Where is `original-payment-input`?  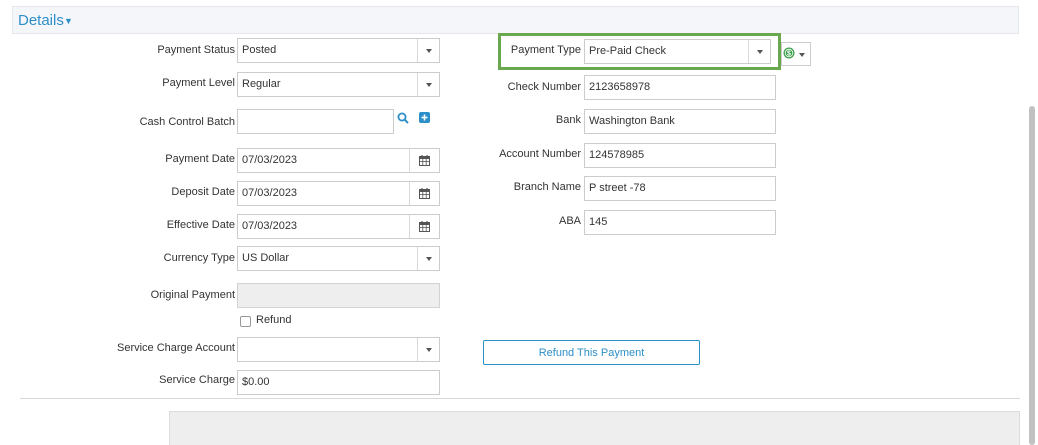 original-payment-input is located at coordinates (338, 295).